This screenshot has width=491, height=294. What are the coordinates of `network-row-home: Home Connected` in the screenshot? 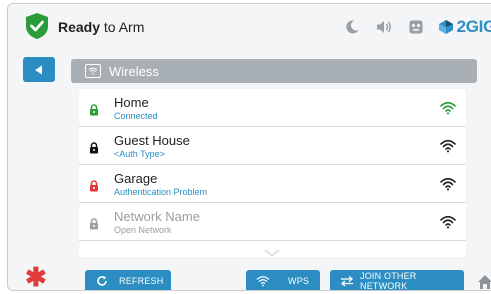 It's located at (272, 108).